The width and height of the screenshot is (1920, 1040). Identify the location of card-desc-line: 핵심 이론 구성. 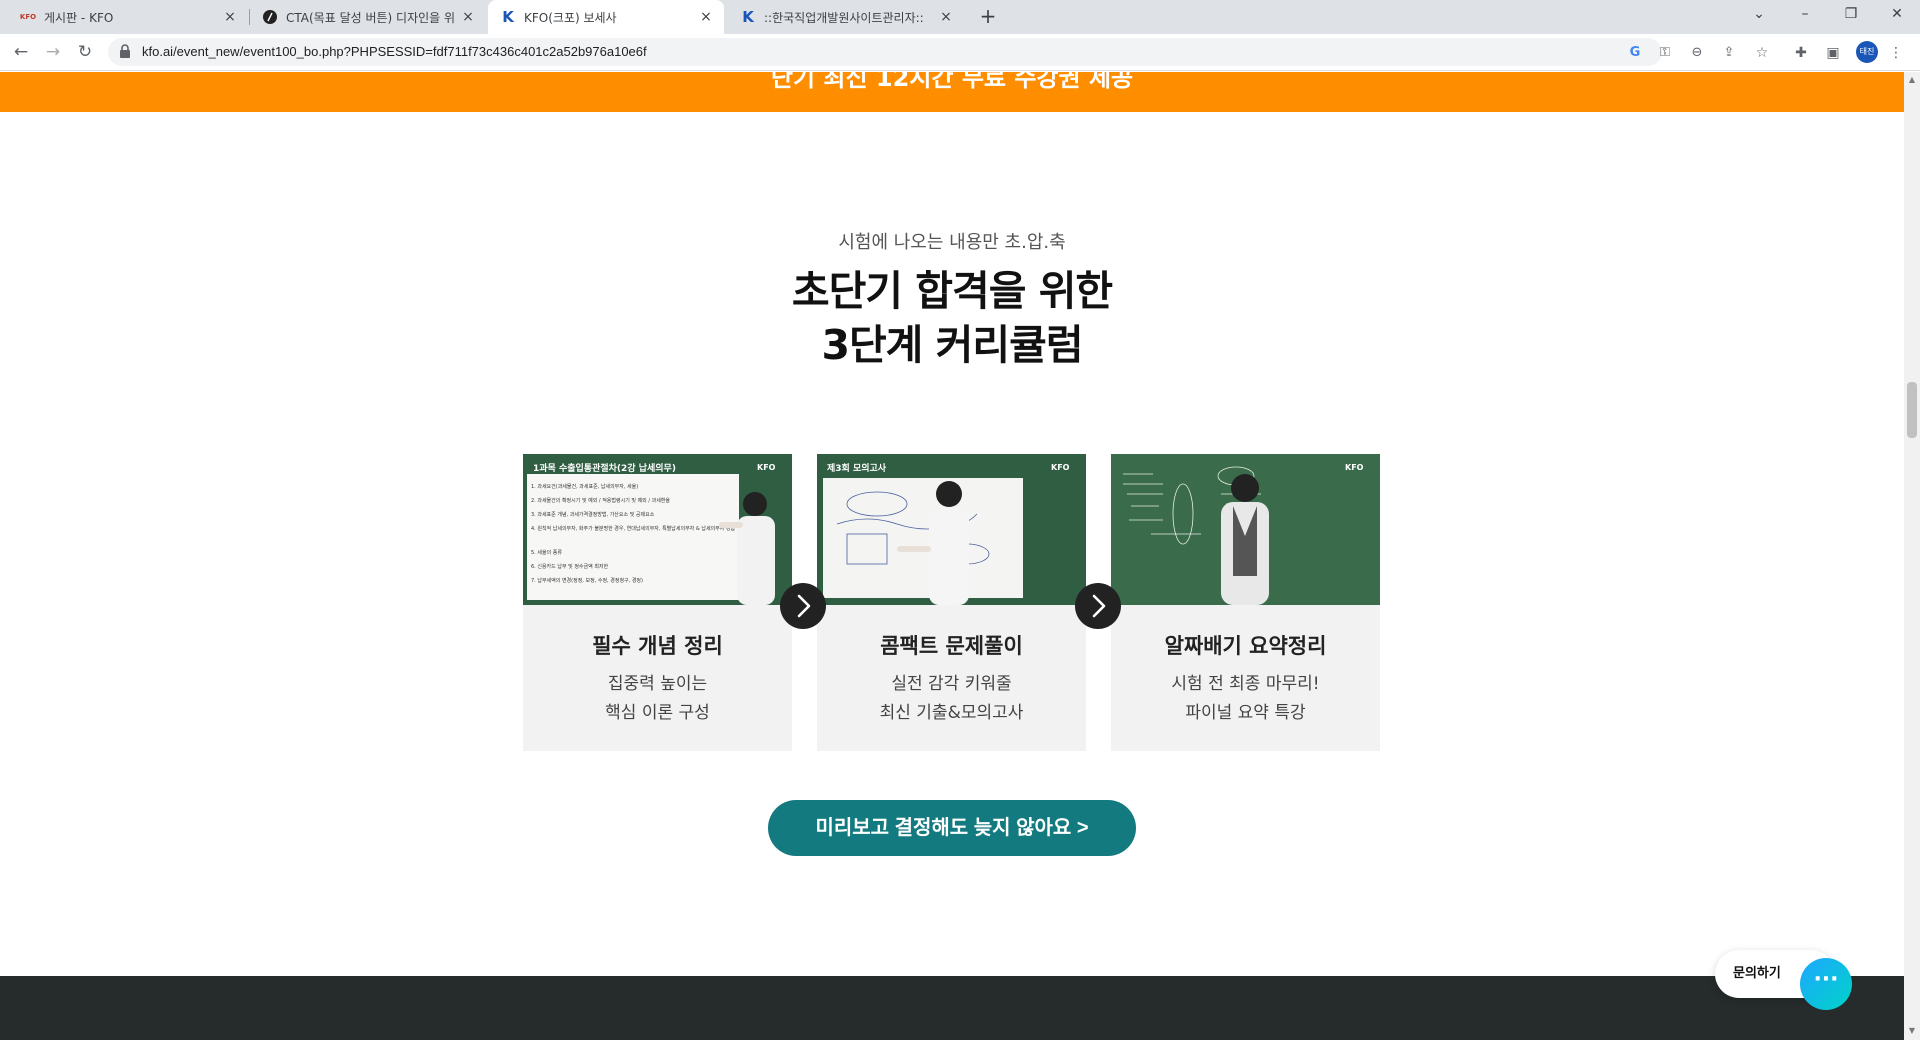
(657, 713).